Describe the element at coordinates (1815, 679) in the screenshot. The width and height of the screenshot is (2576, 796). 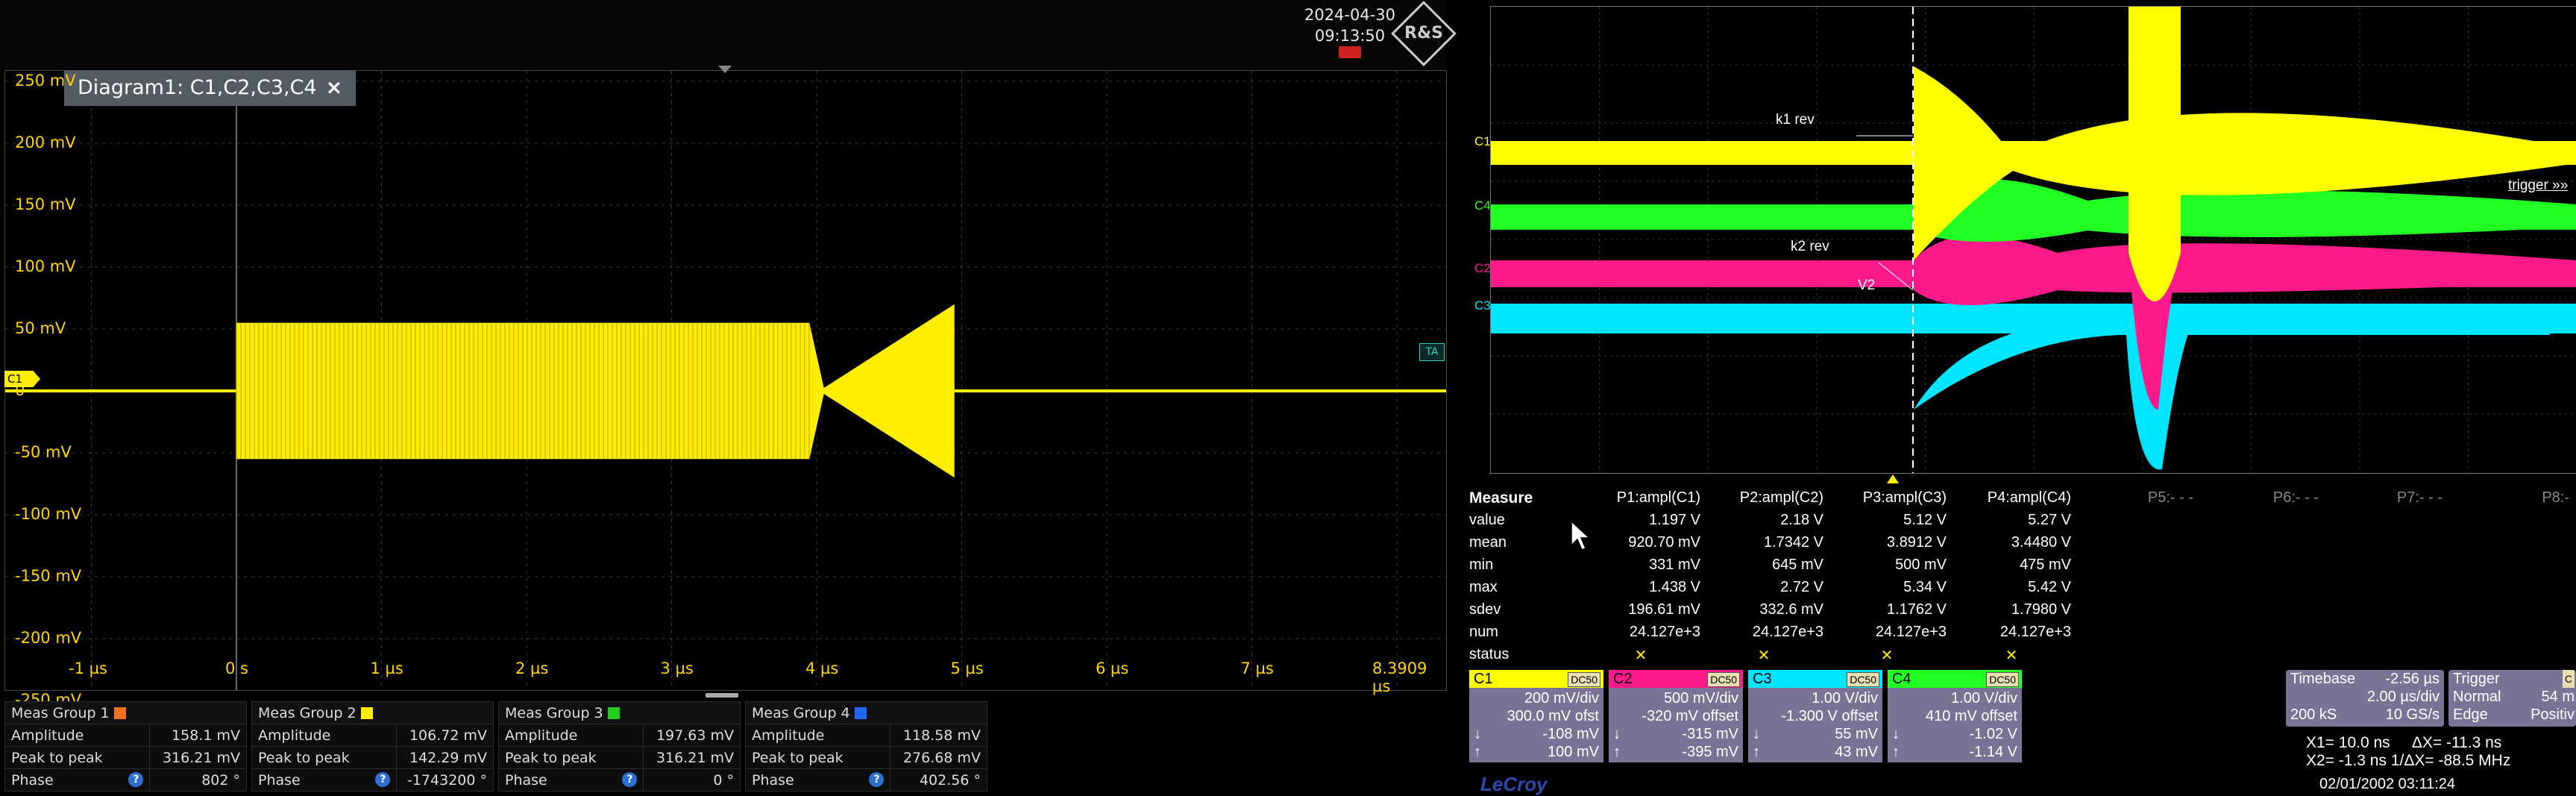
I see `channel-panel-header: C3 DC50` at that location.